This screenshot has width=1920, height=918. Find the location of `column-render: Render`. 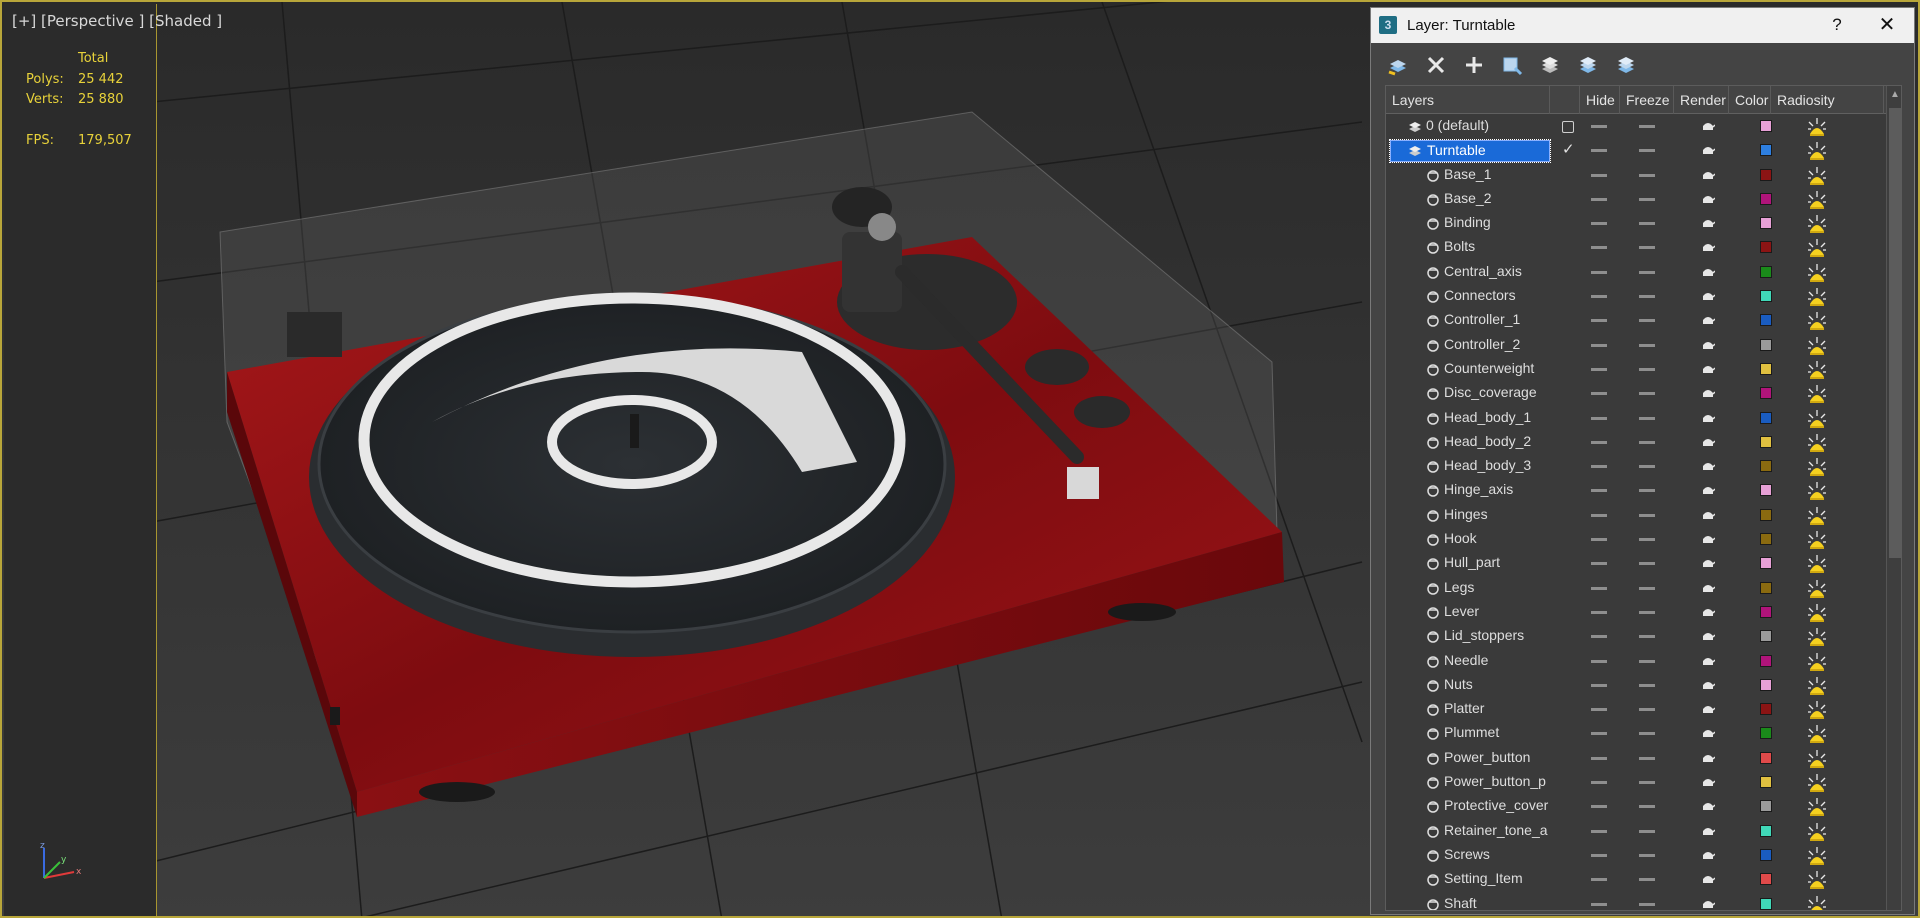

column-render: Render is located at coordinates (1701, 100).